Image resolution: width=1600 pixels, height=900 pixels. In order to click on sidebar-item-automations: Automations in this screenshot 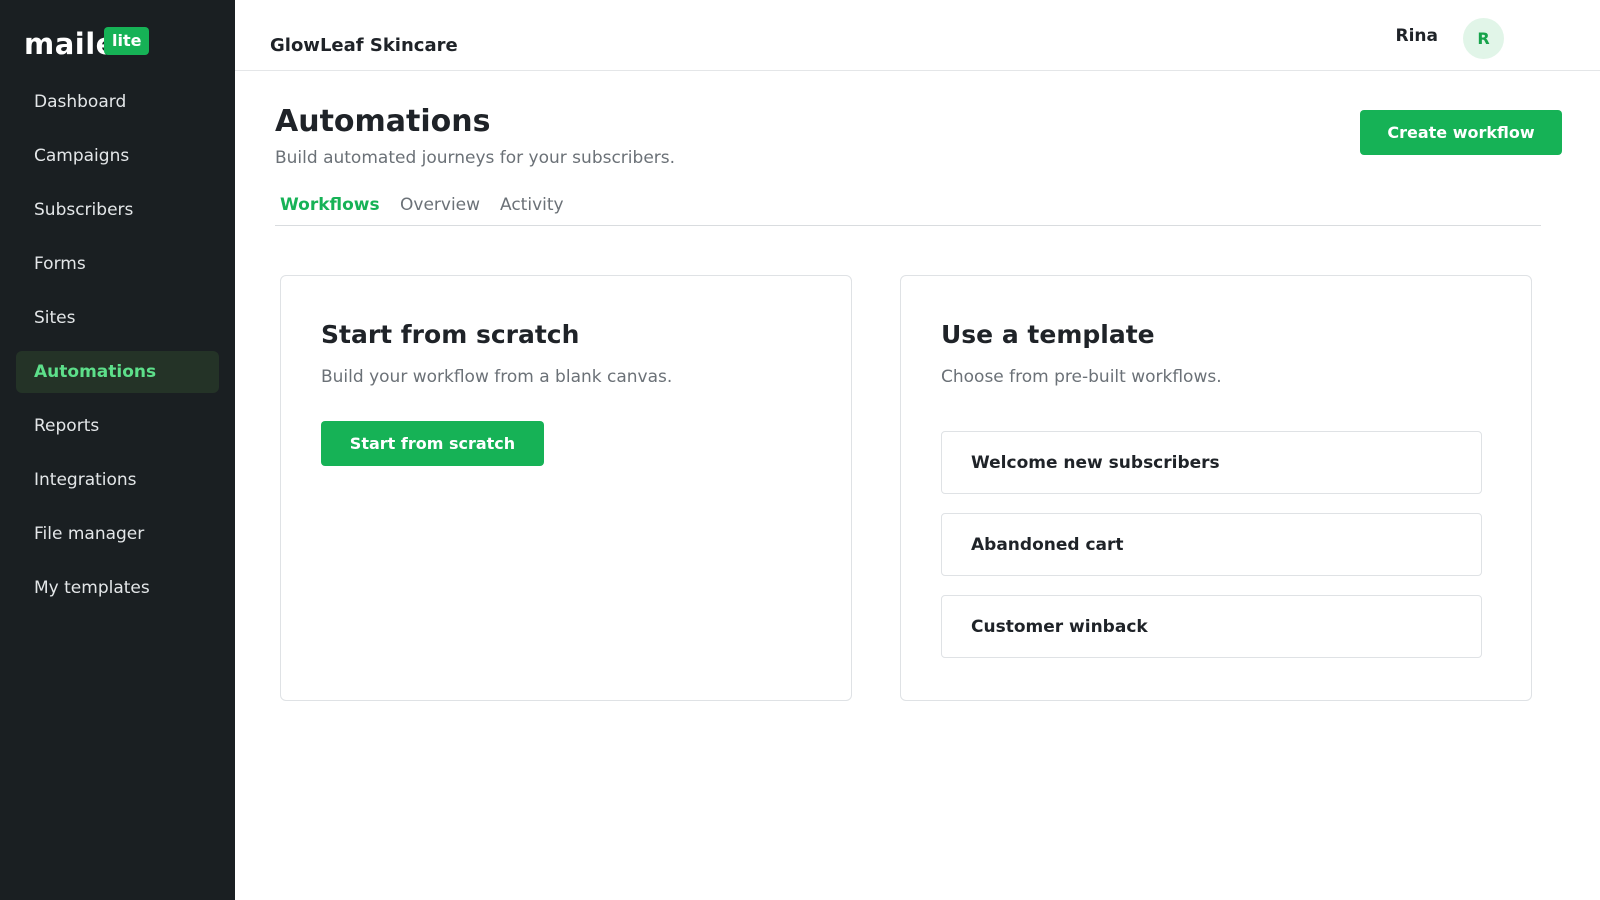, I will do `click(117, 372)`.